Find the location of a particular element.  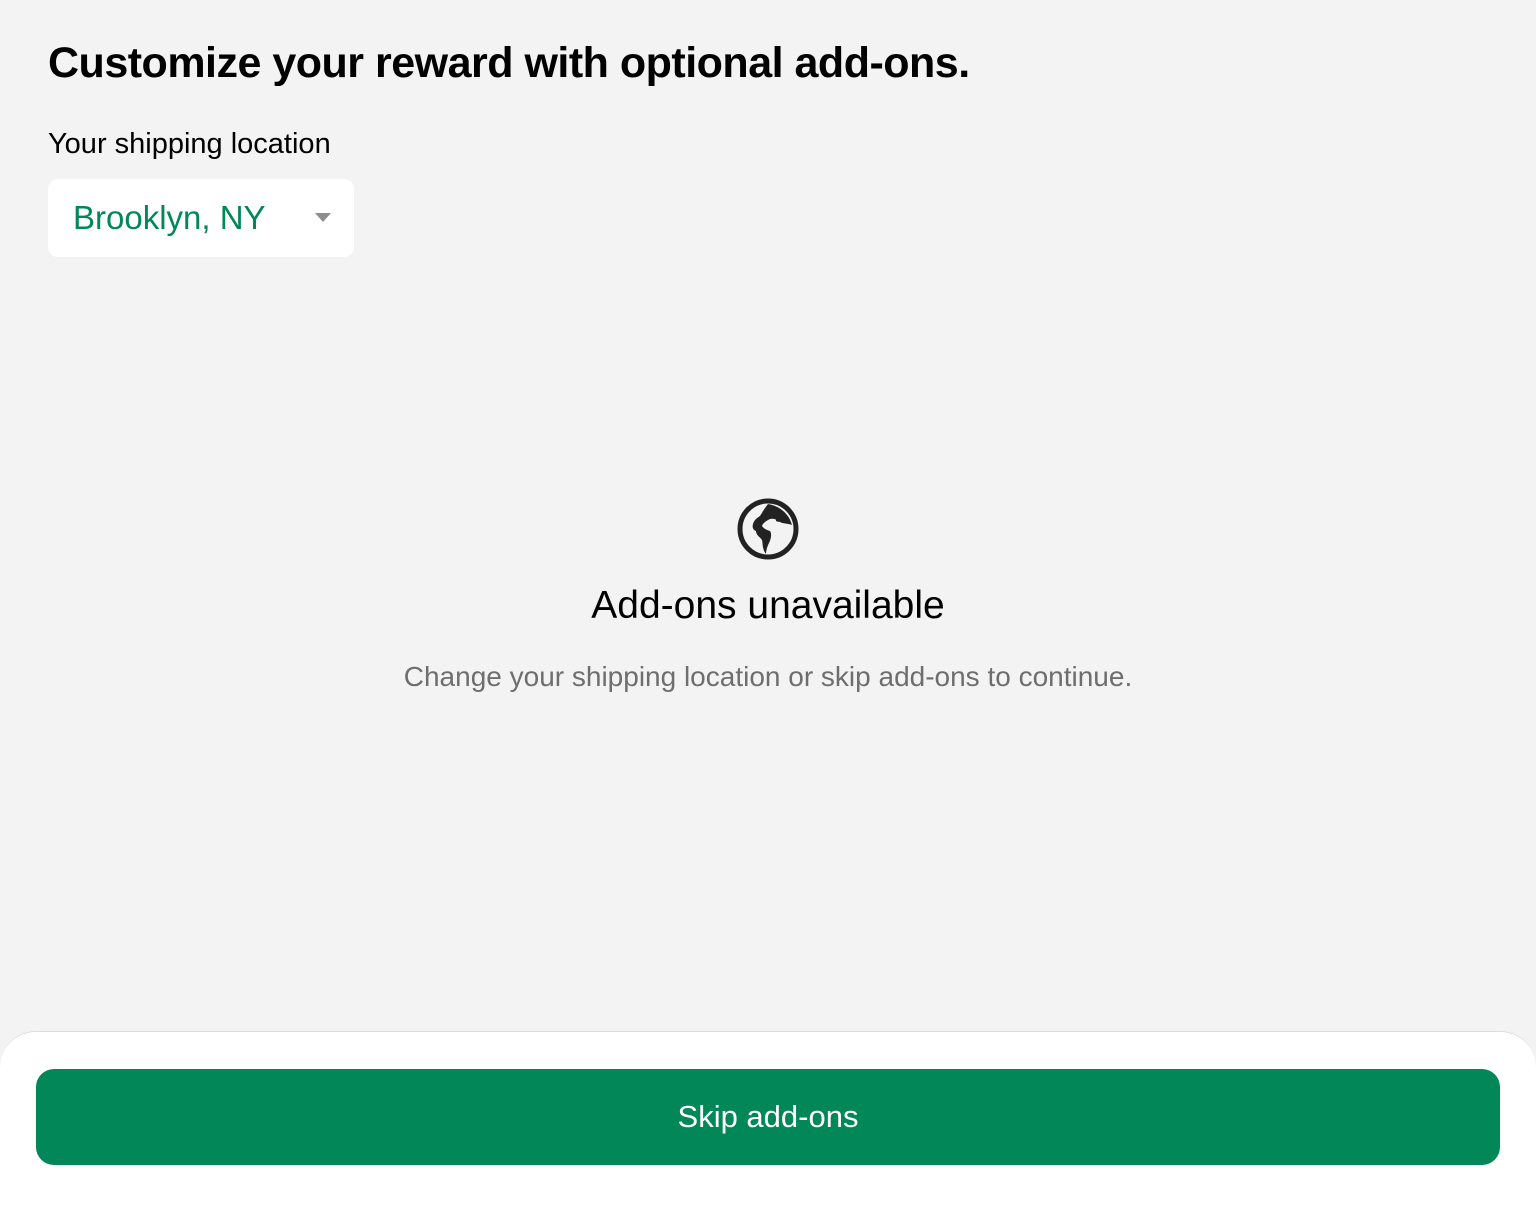

chevron-down-icon is located at coordinates (323, 217).